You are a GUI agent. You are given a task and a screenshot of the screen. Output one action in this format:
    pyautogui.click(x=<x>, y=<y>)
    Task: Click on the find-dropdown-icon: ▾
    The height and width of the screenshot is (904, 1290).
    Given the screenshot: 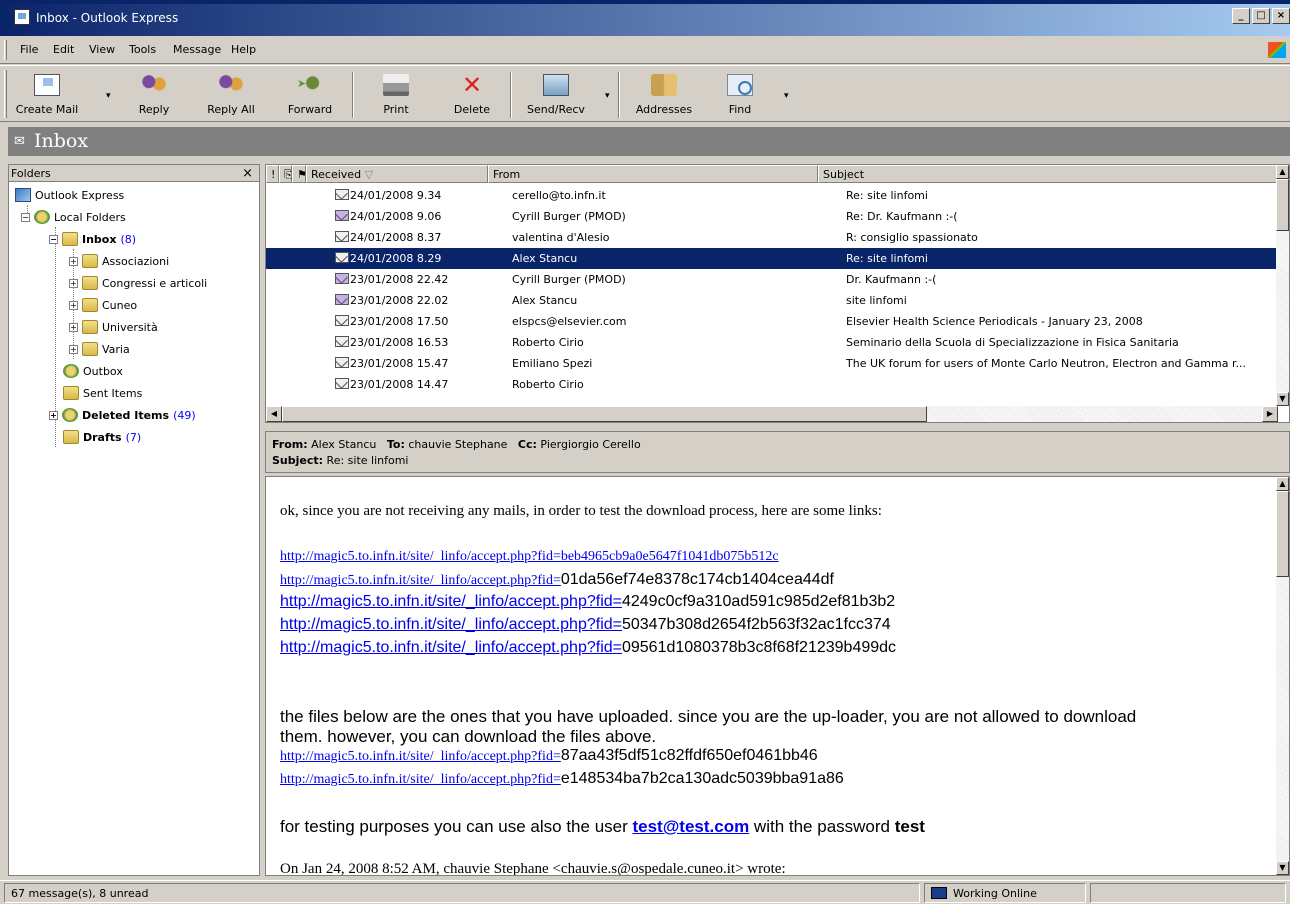 What is the action you would take?
    pyautogui.click(x=786, y=96)
    